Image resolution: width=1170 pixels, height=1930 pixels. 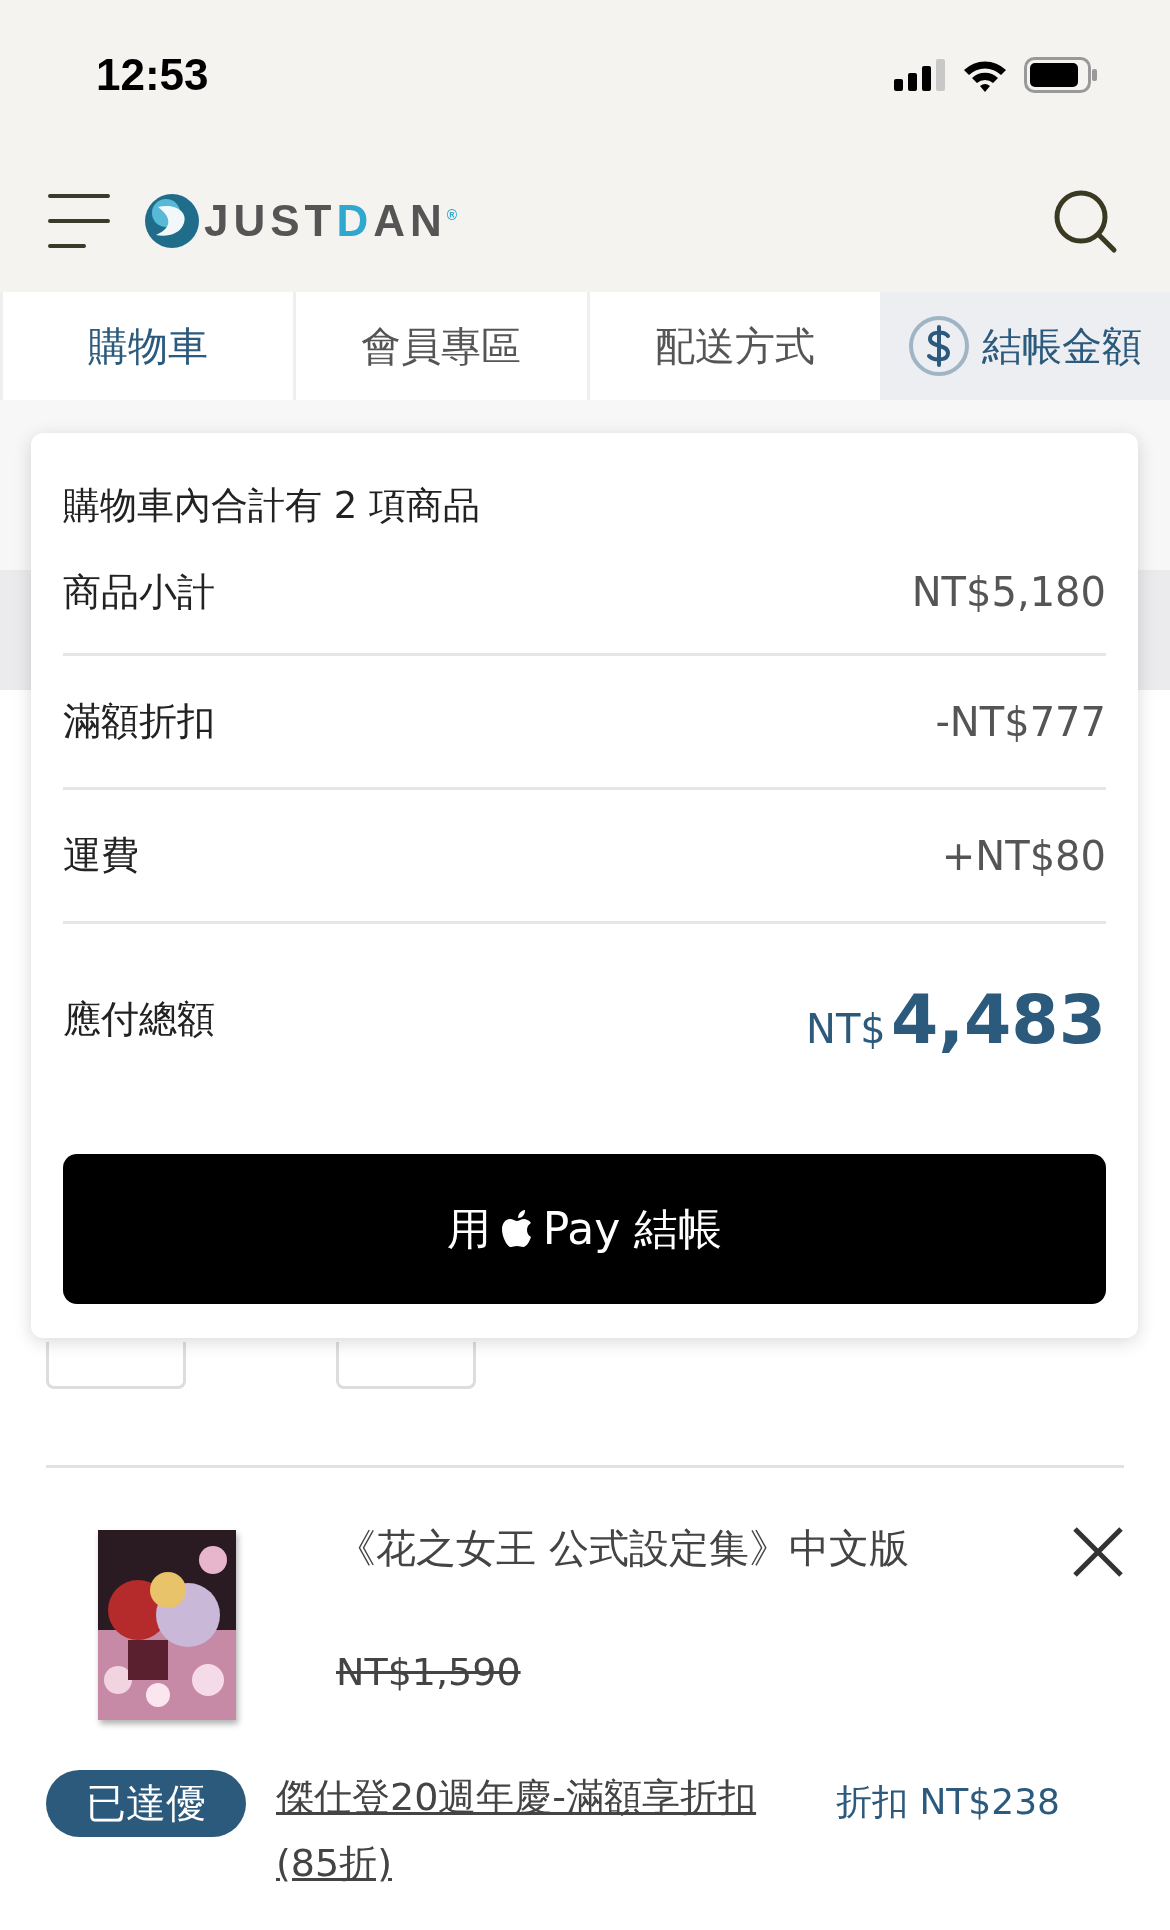 I want to click on discount-amount: 折扣 NT$238, so click(x=948, y=1802).